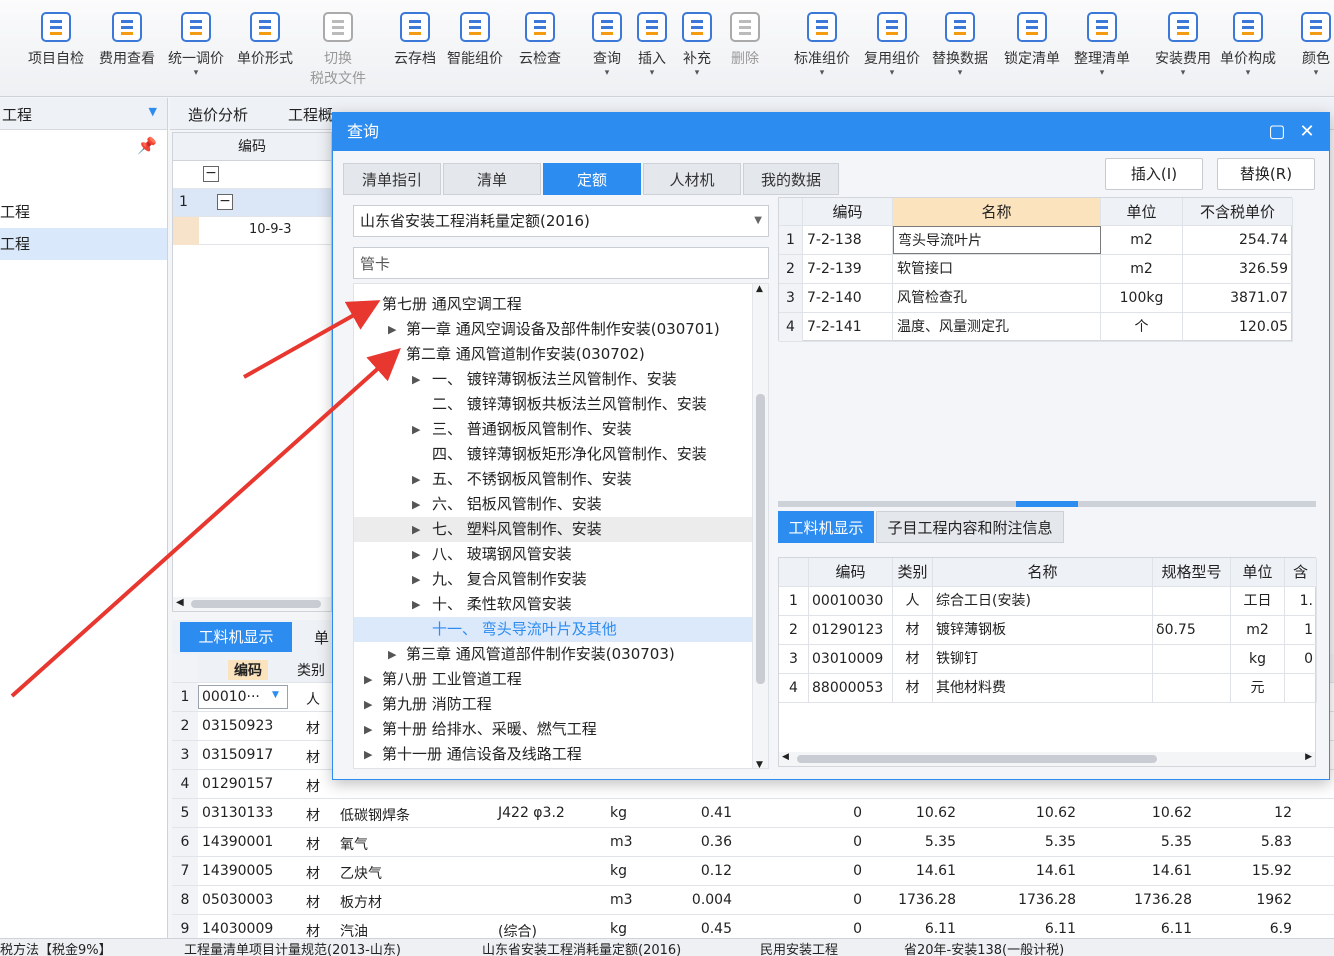  Describe the element at coordinates (415, 38) in the screenshot. I see `toolbar-button-6: 云存档` at that location.